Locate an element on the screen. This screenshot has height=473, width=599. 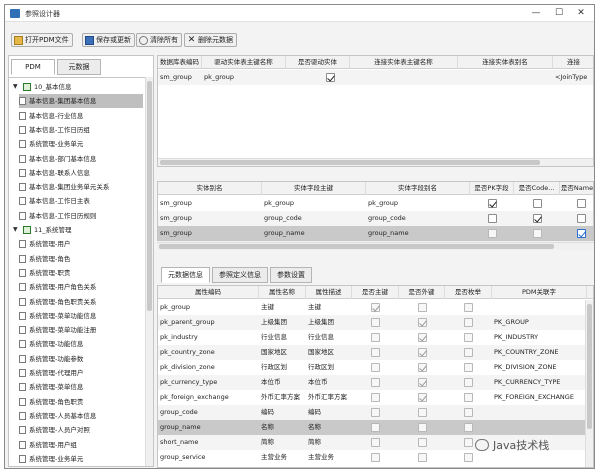
table-row: pk_group 主键 主键 is located at coordinates (372, 307).